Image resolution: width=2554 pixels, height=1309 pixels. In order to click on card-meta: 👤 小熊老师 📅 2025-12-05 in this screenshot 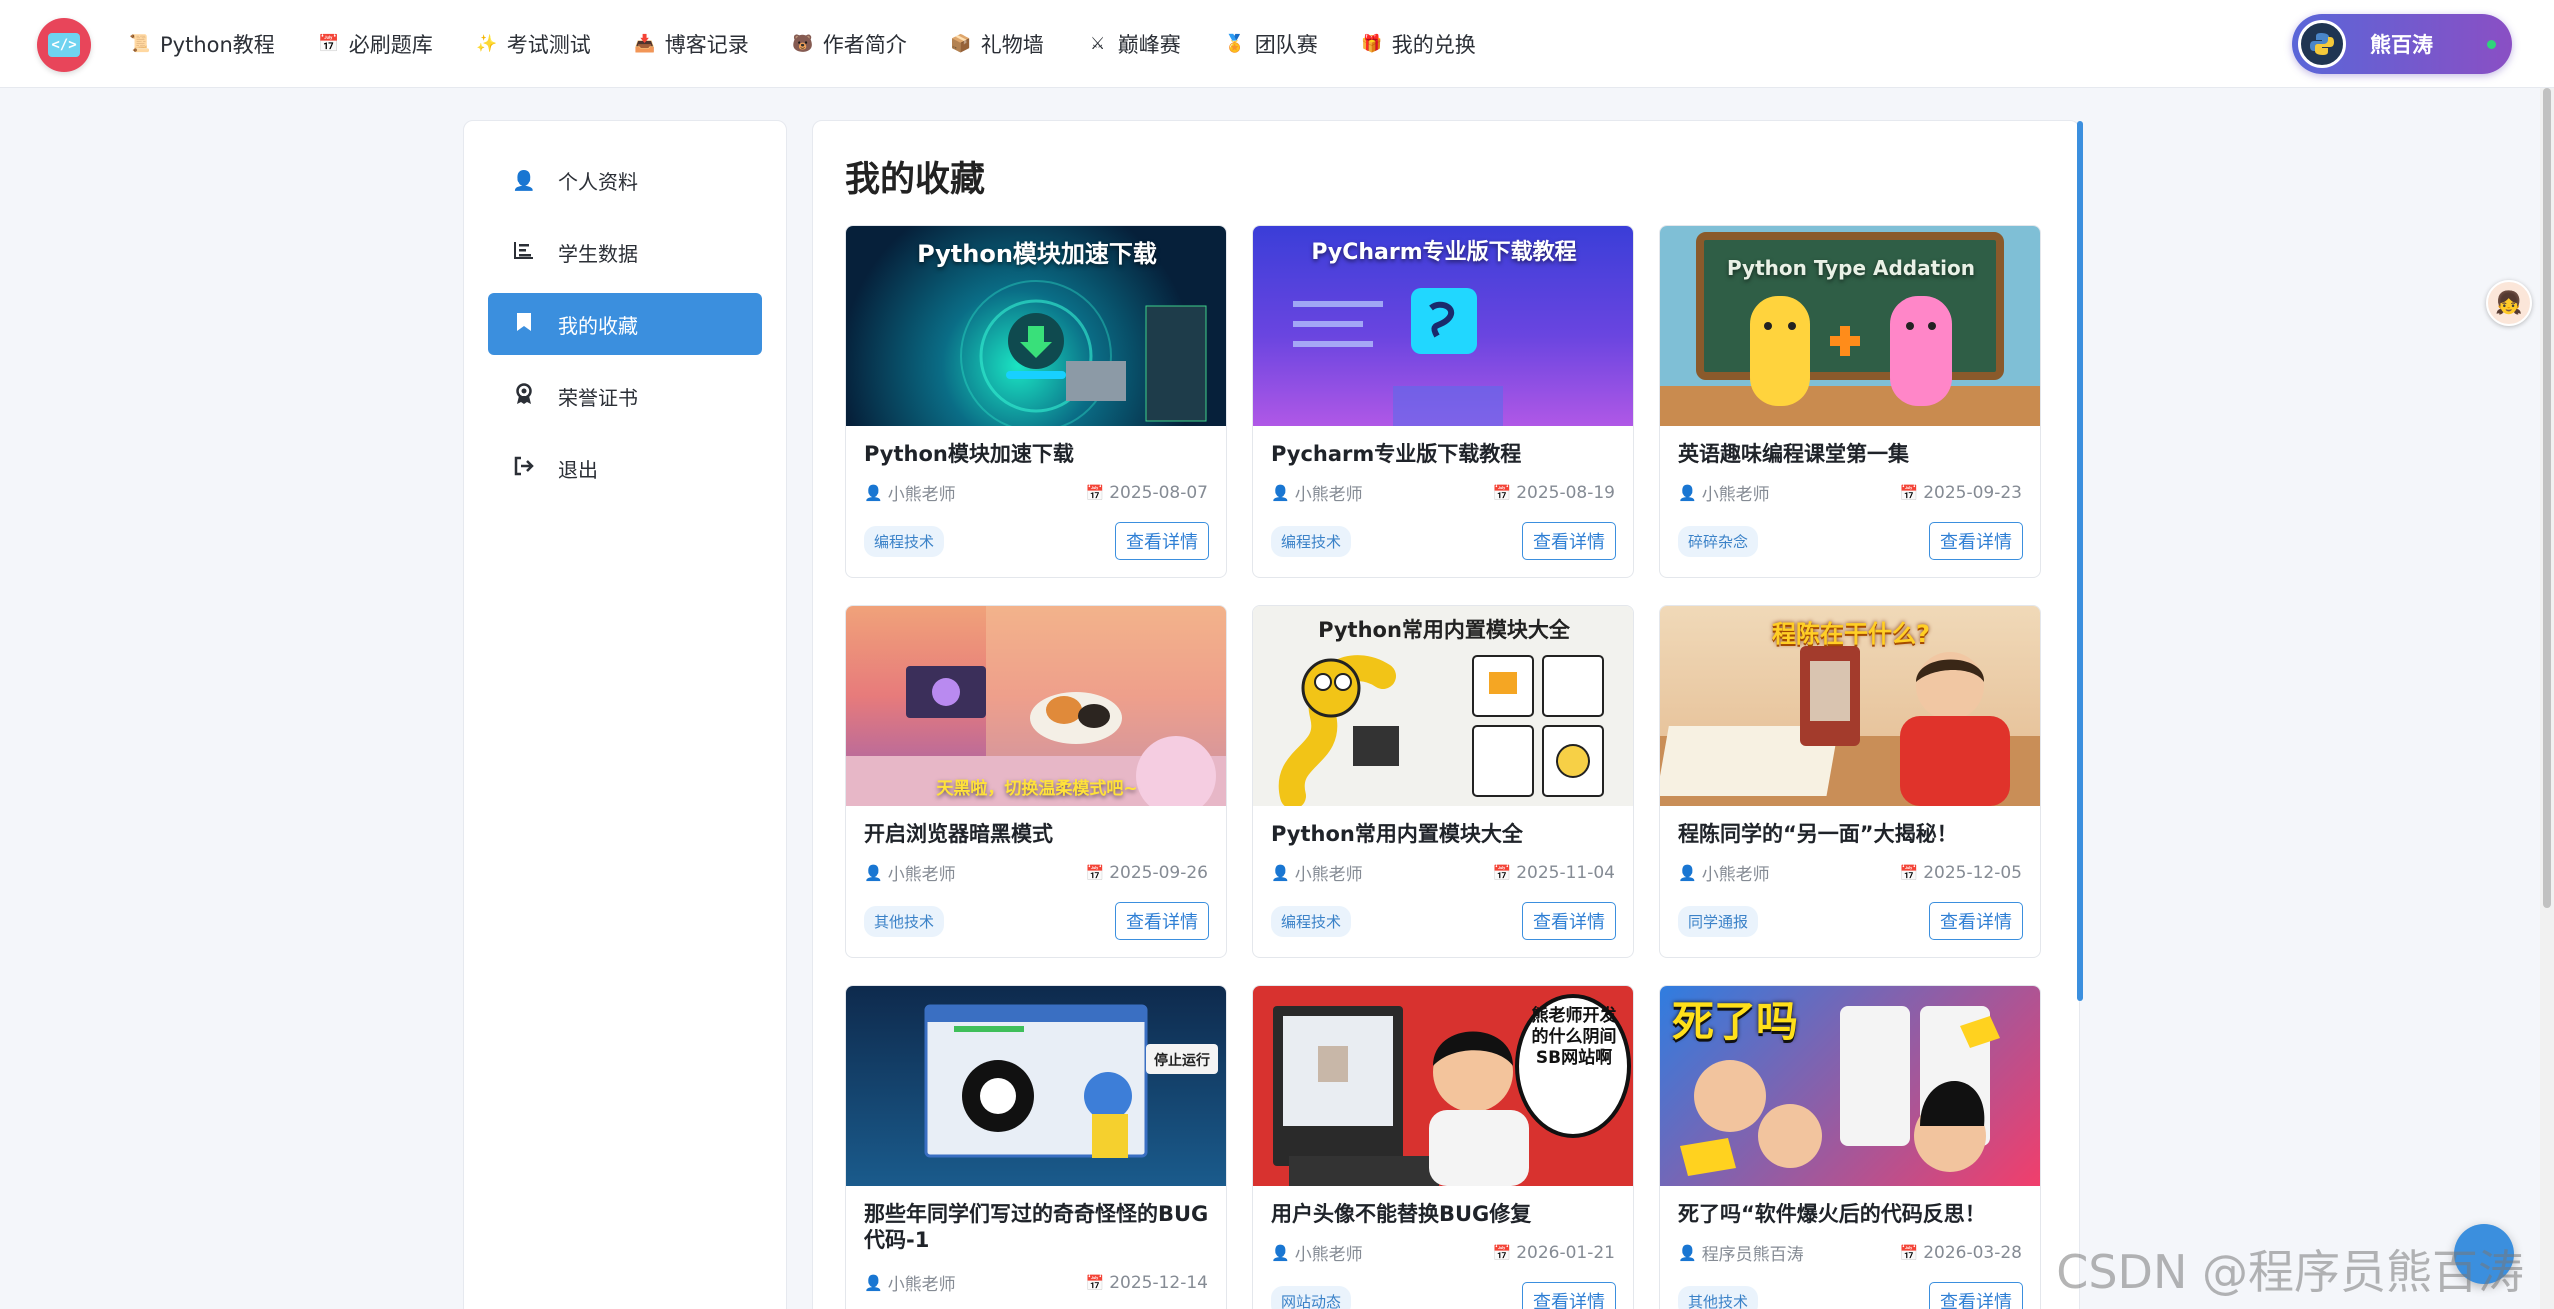, I will do `click(1850, 873)`.